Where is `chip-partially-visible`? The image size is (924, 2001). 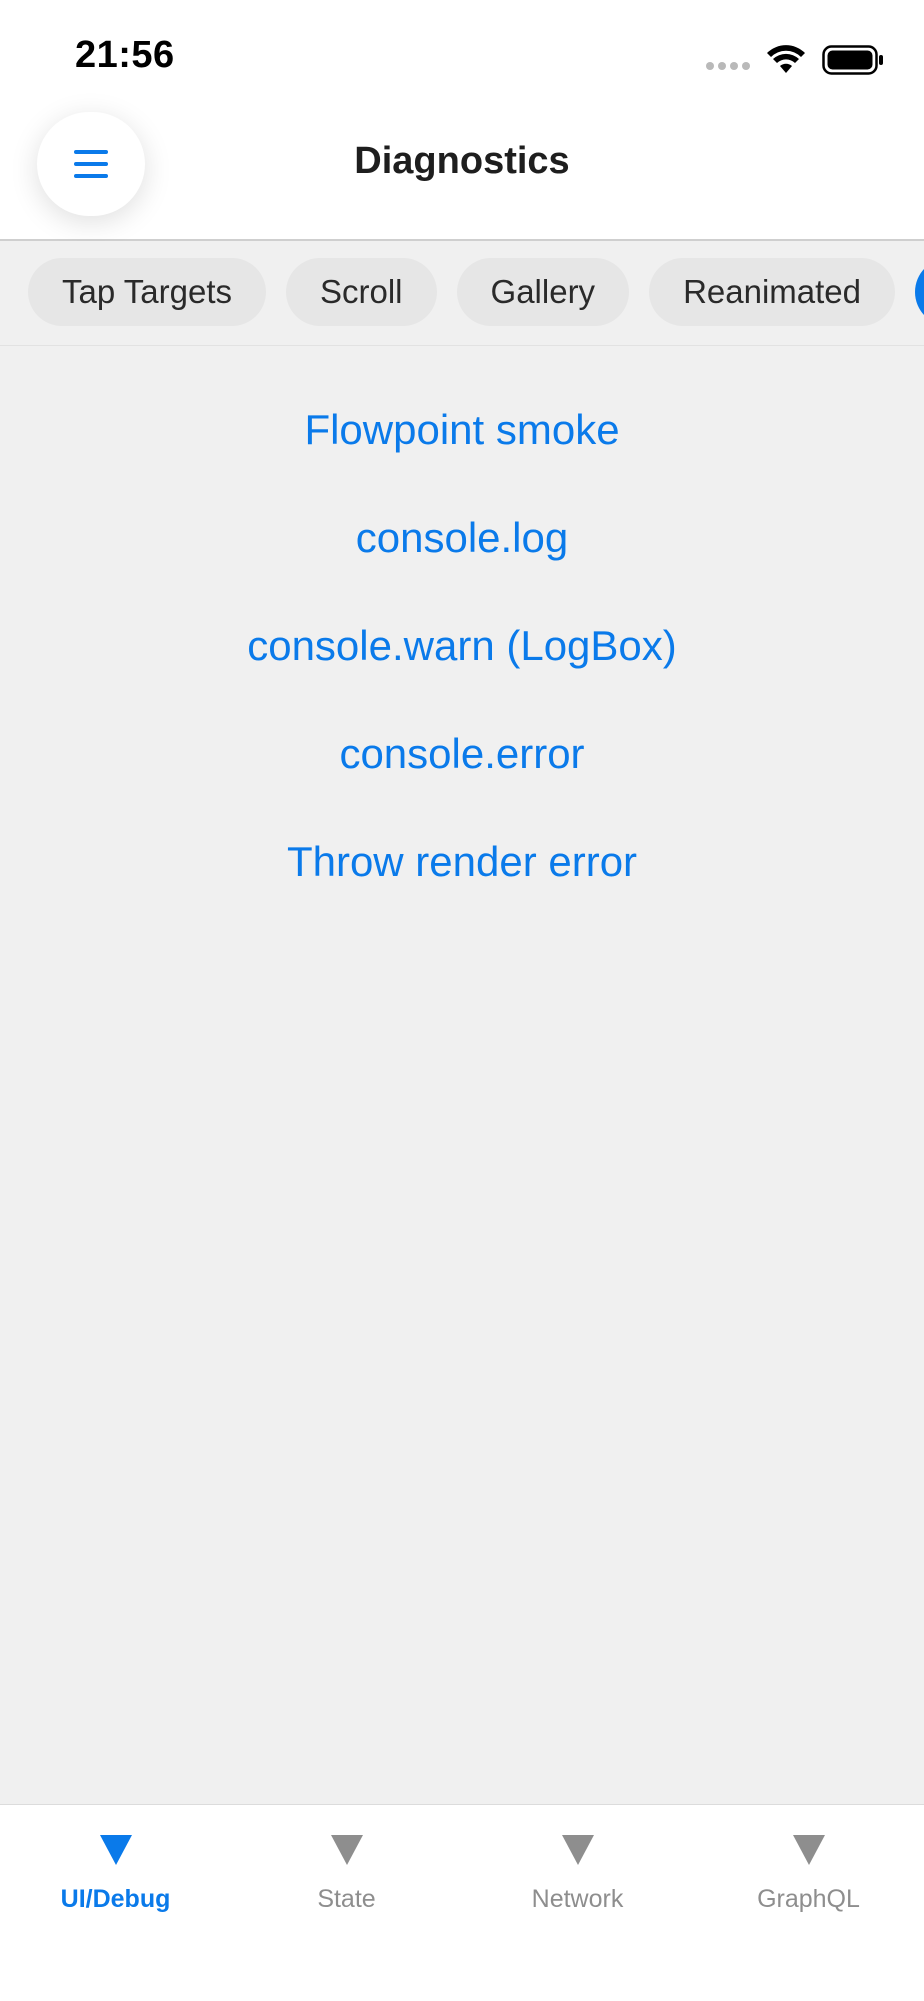
chip-partially-visible is located at coordinates (919, 292).